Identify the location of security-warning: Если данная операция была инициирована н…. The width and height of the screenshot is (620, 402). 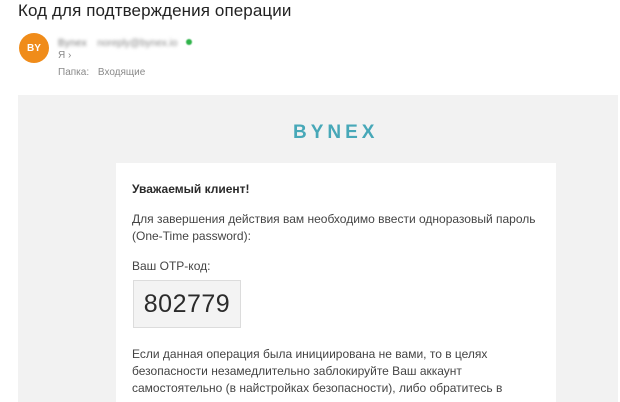
(317, 371).